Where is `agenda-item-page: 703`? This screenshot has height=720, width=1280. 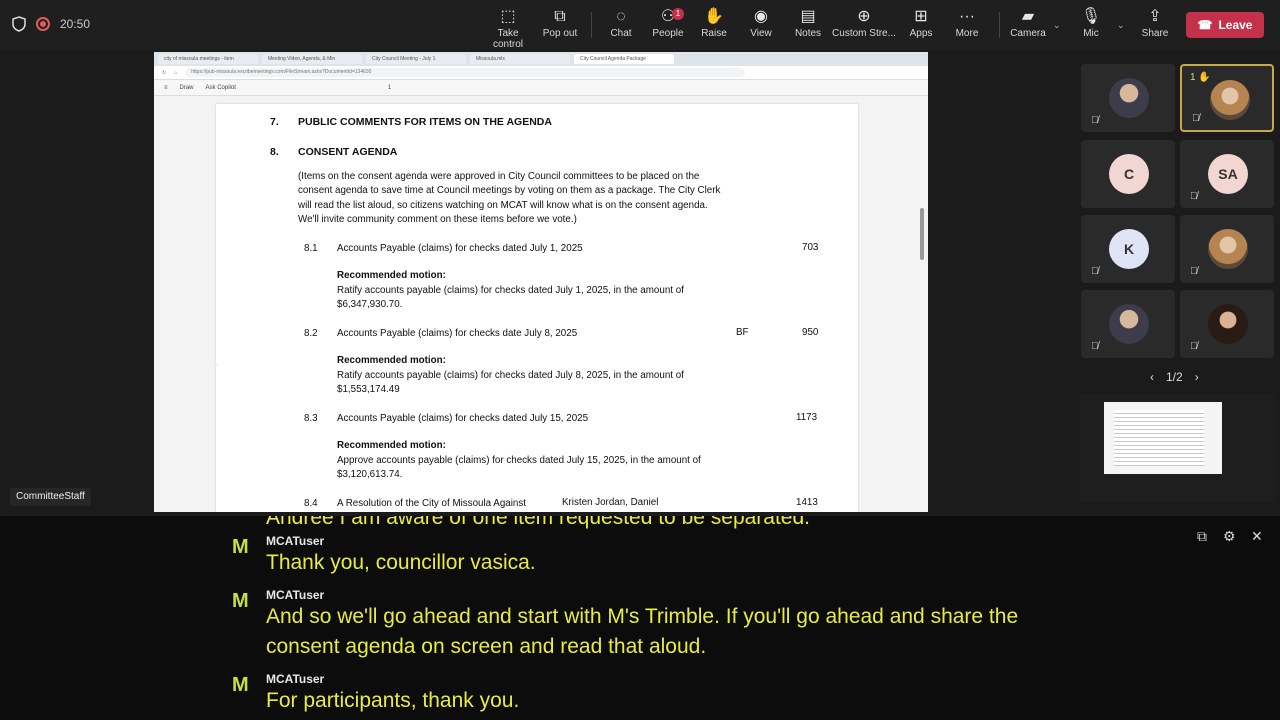
agenda-item-page: 703 is located at coordinates (810, 247).